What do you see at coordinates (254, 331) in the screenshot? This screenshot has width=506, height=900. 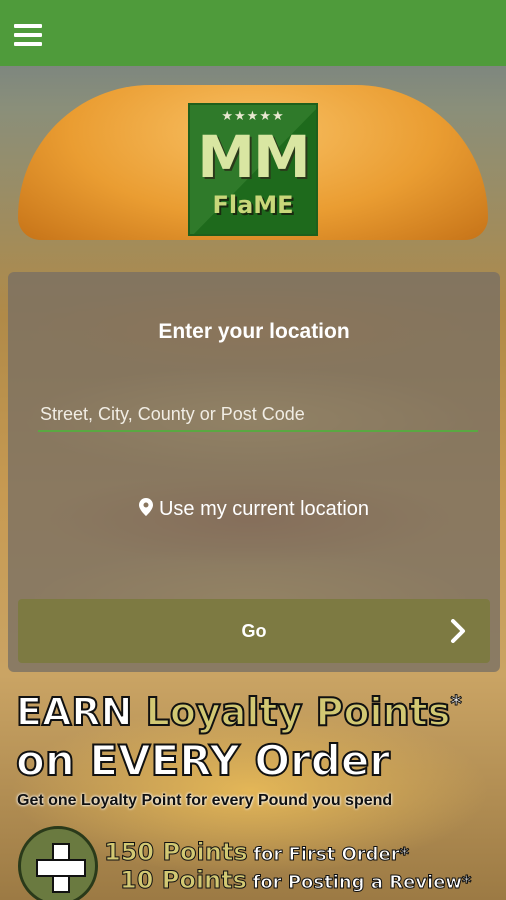 I see `location-panel-title: Enter your location` at bounding box center [254, 331].